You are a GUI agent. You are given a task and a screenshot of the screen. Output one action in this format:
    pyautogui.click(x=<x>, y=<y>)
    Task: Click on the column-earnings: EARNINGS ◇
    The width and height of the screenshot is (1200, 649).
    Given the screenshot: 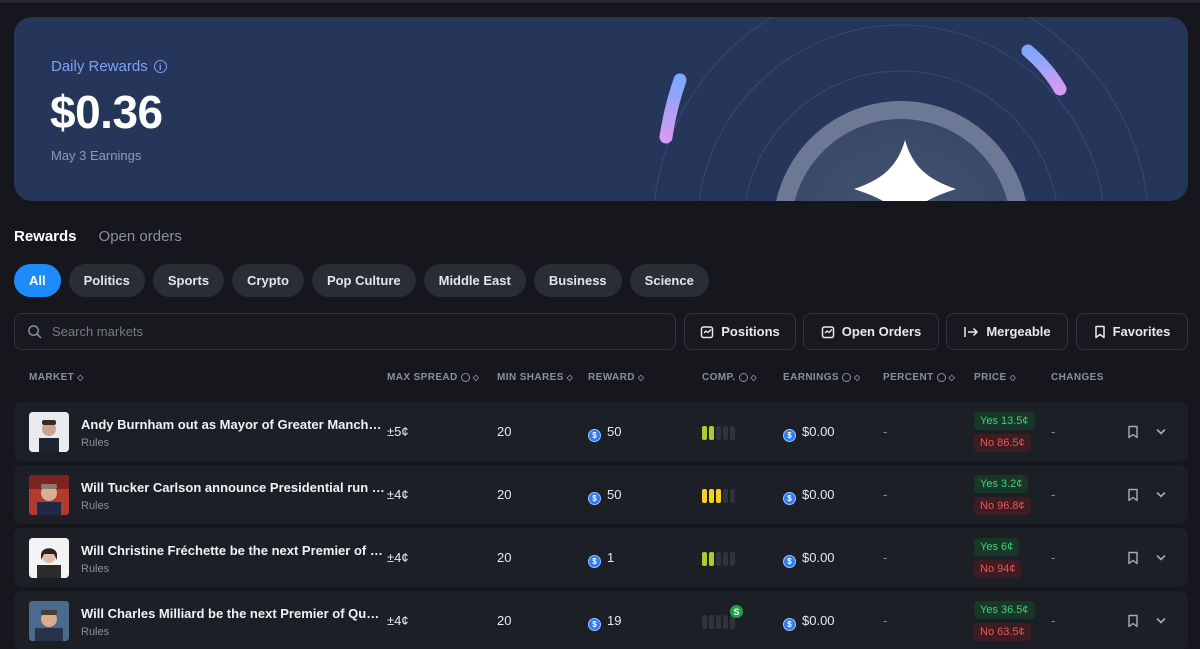 What is the action you would take?
    pyautogui.click(x=822, y=377)
    